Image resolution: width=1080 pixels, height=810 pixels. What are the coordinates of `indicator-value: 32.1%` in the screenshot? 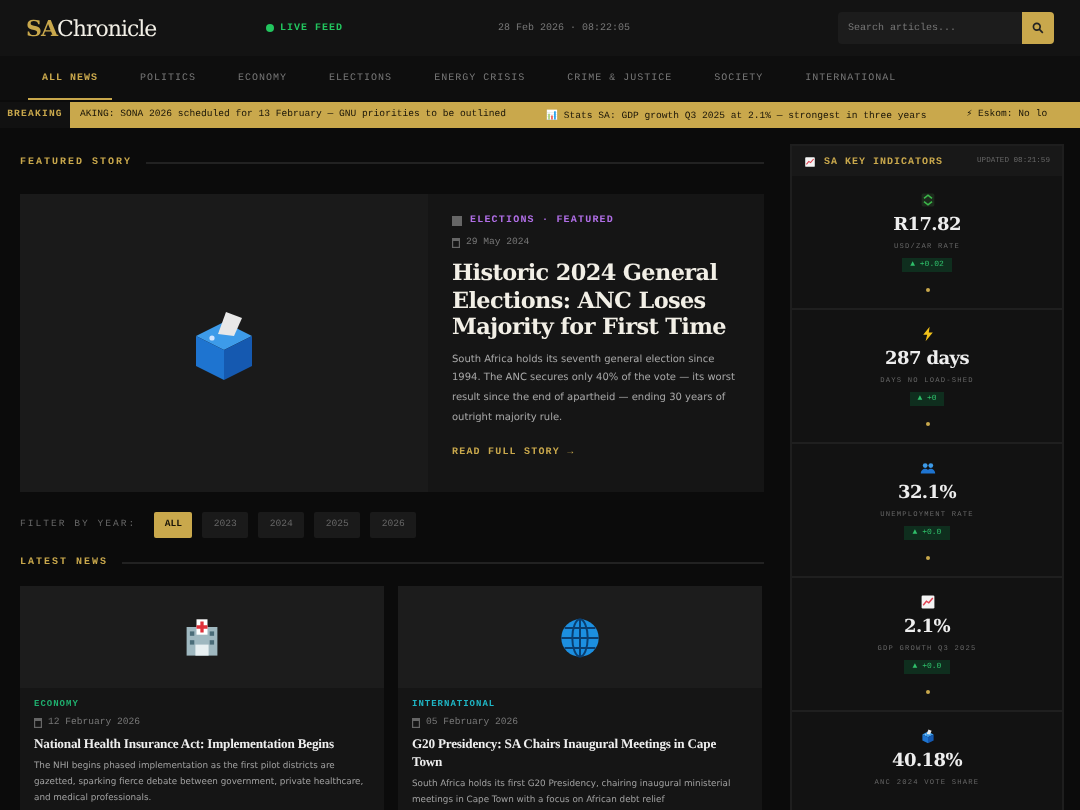 It's located at (927, 494).